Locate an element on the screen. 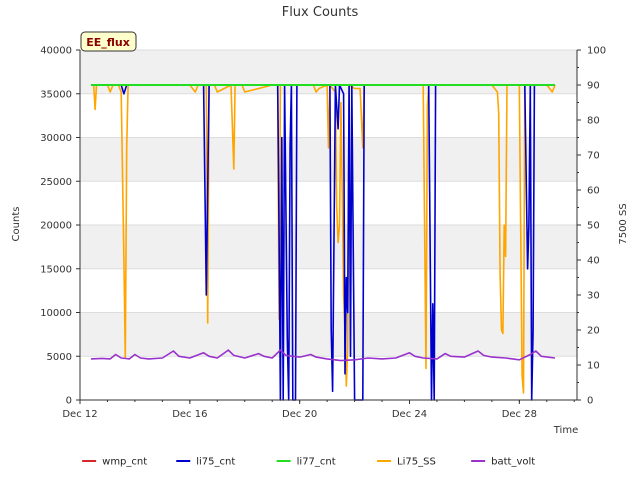  station-badge-label: EE_flux is located at coordinates (108, 42).